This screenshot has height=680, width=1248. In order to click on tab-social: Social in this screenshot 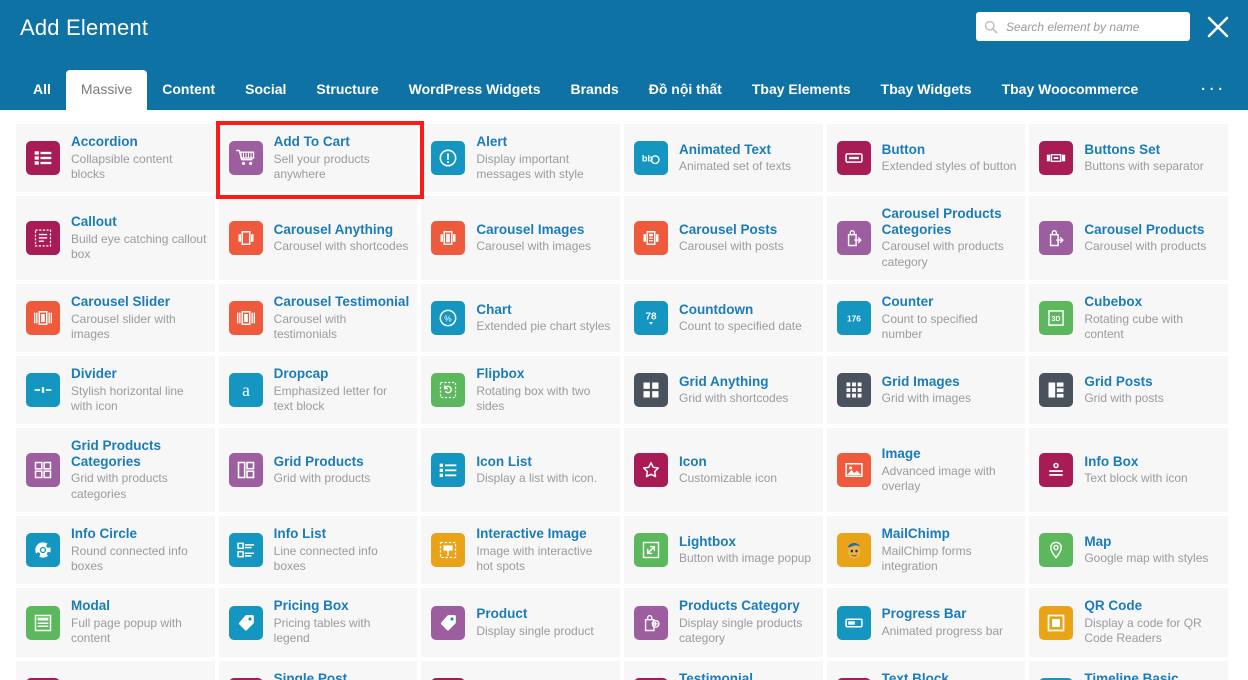, I will do `click(265, 90)`.